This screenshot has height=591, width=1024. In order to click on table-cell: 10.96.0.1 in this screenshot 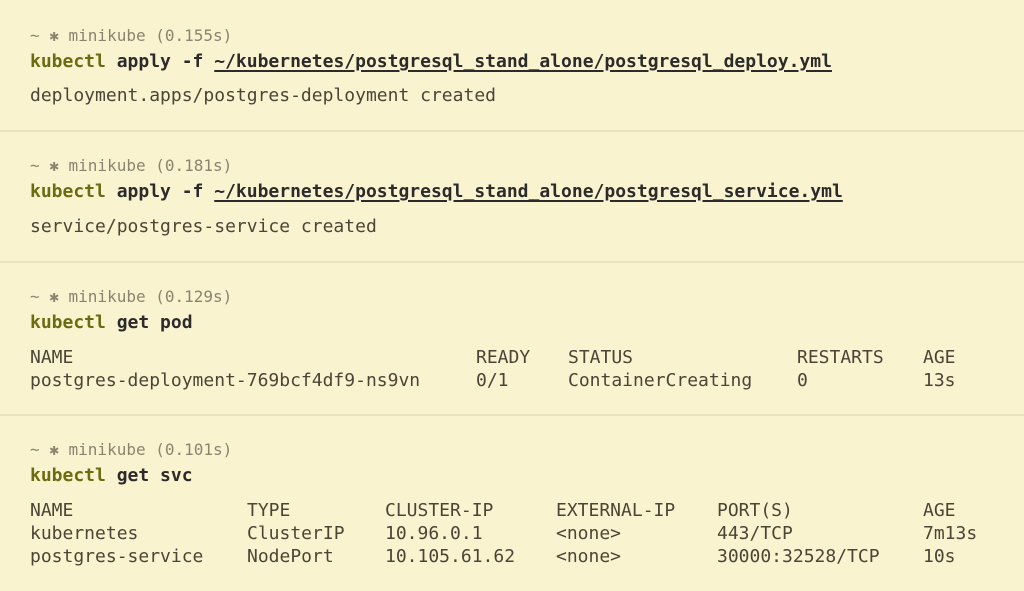, I will do `click(434, 533)`.